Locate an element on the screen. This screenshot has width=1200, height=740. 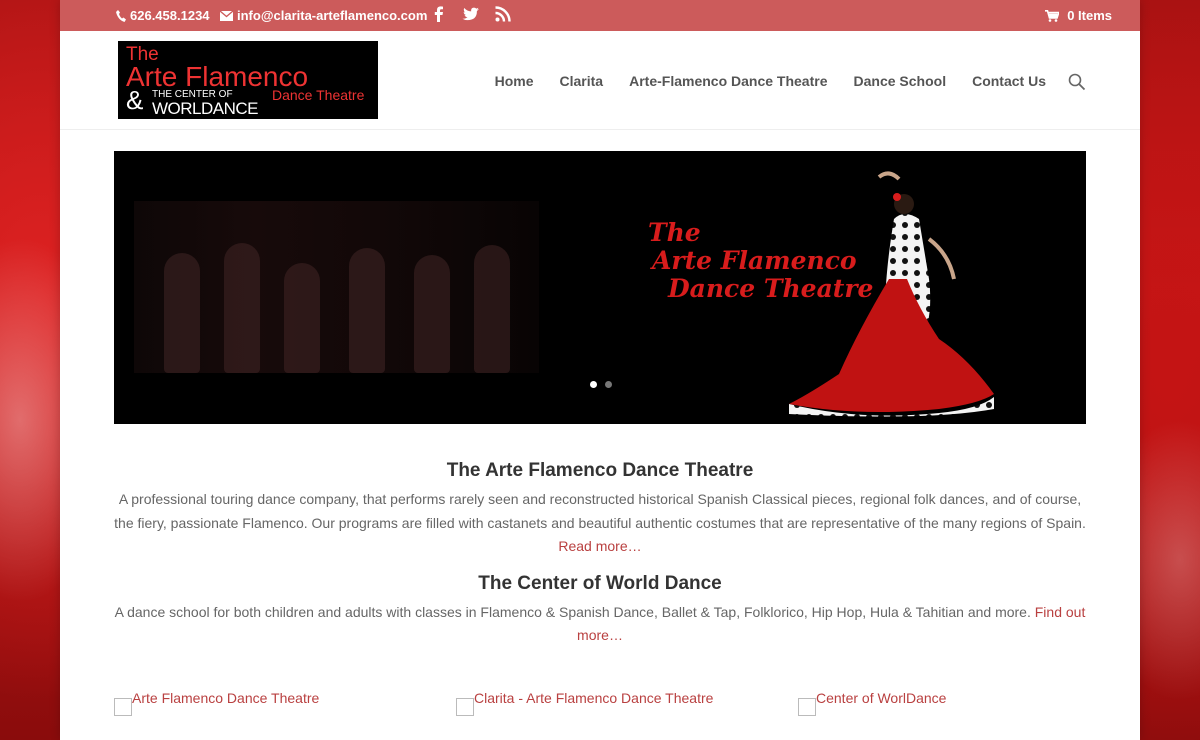
cart-link: 0 Items is located at coordinates (1078, 15).